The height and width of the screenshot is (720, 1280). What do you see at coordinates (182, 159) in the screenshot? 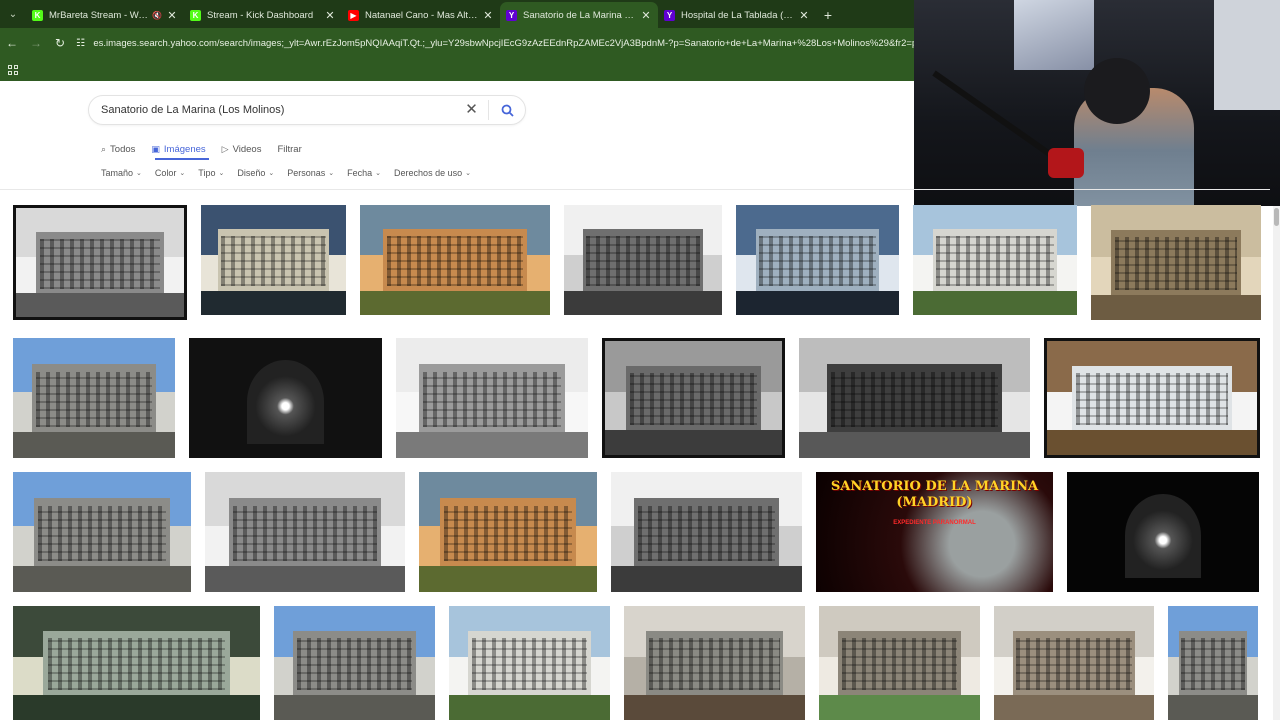
I see `active-tab-underline` at bounding box center [182, 159].